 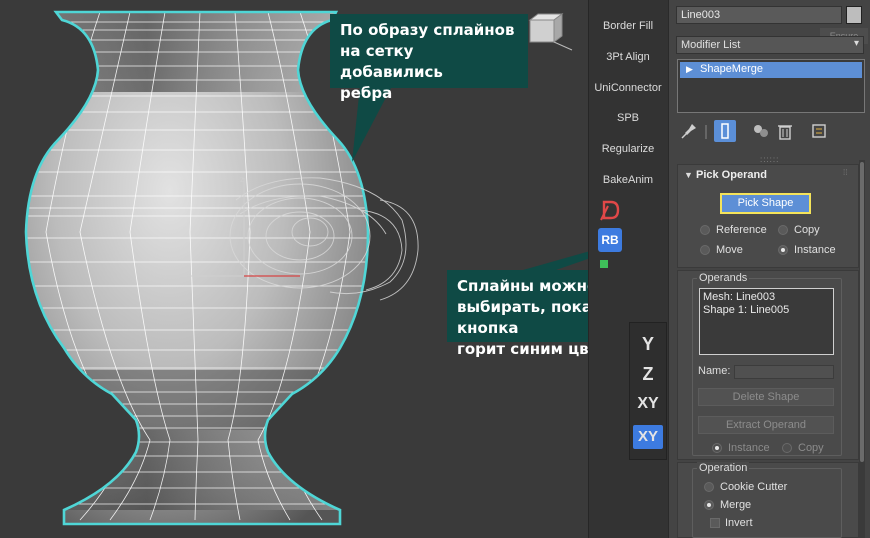 What do you see at coordinates (723, 468) in the screenshot?
I see `operation-title: Operation` at bounding box center [723, 468].